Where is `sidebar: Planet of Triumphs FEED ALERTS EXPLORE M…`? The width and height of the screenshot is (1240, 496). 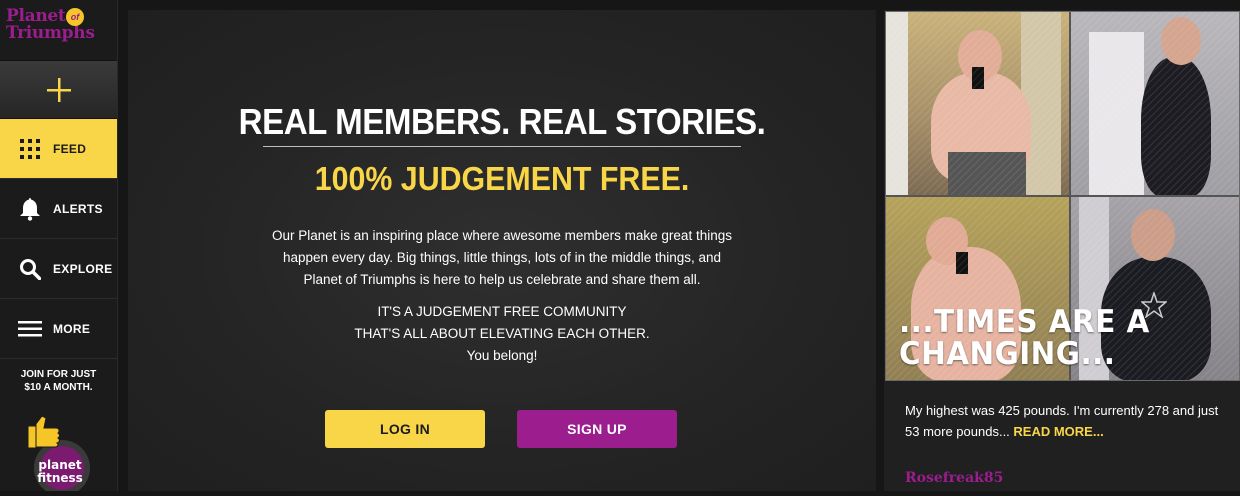 sidebar: Planet of Triumphs FEED ALERTS EXPLORE M… is located at coordinates (59, 248).